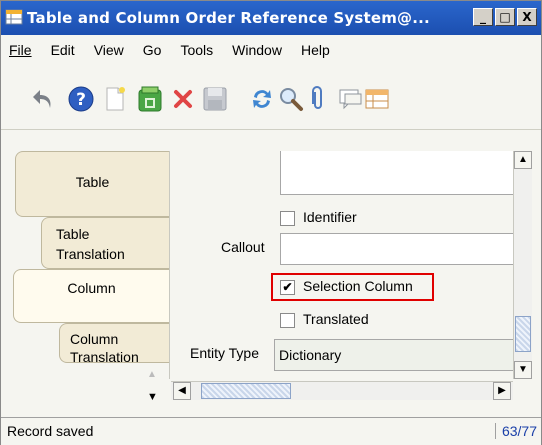  What do you see at coordinates (104, 347) in the screenshot?
I see `tab-label: Column Translation` at bounding box center [104, 347].